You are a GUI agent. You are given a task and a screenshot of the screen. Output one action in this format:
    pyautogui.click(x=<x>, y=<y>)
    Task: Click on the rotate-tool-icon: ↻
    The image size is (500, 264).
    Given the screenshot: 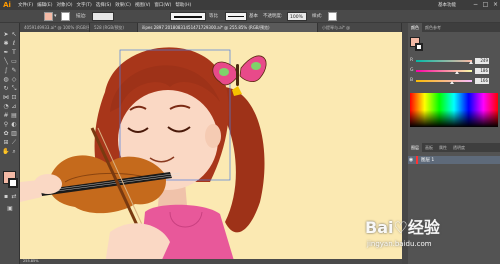 What is the action you would take?
    pyautogui.click(x=6, y=89)
    